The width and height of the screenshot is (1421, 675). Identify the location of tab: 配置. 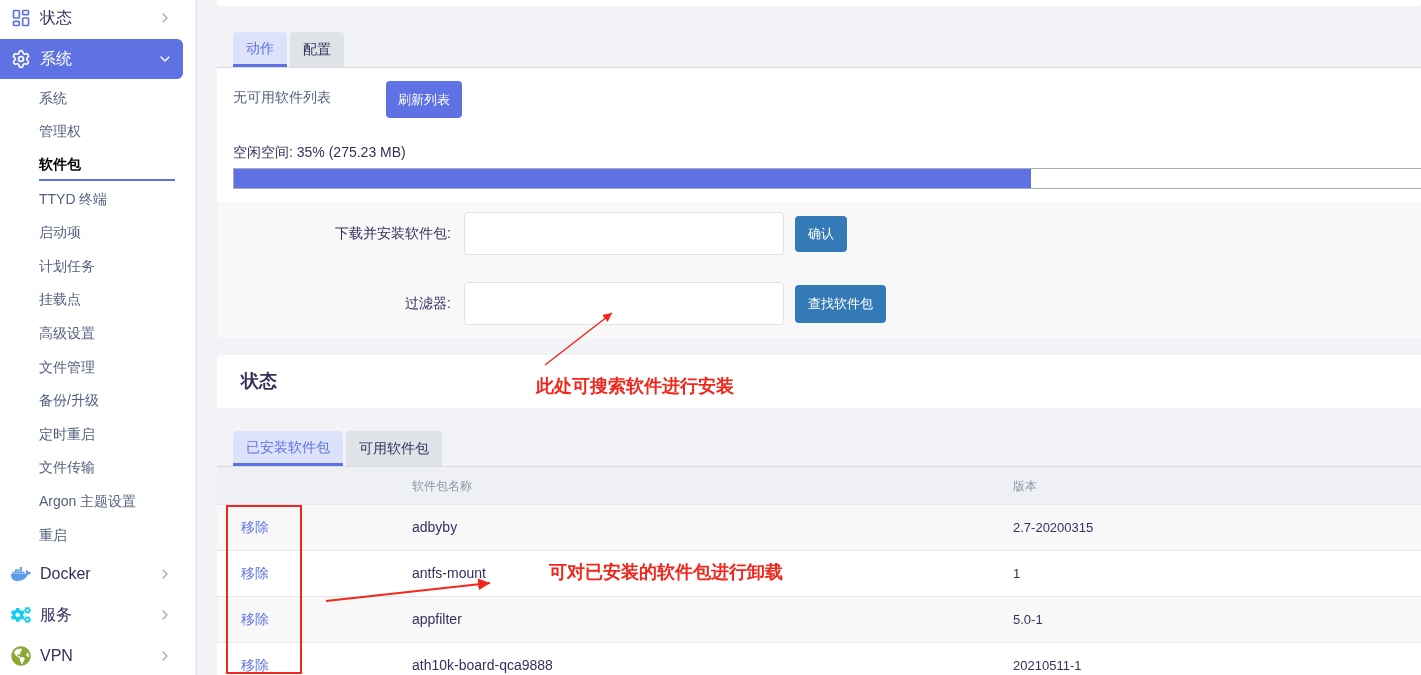
(317, 49).